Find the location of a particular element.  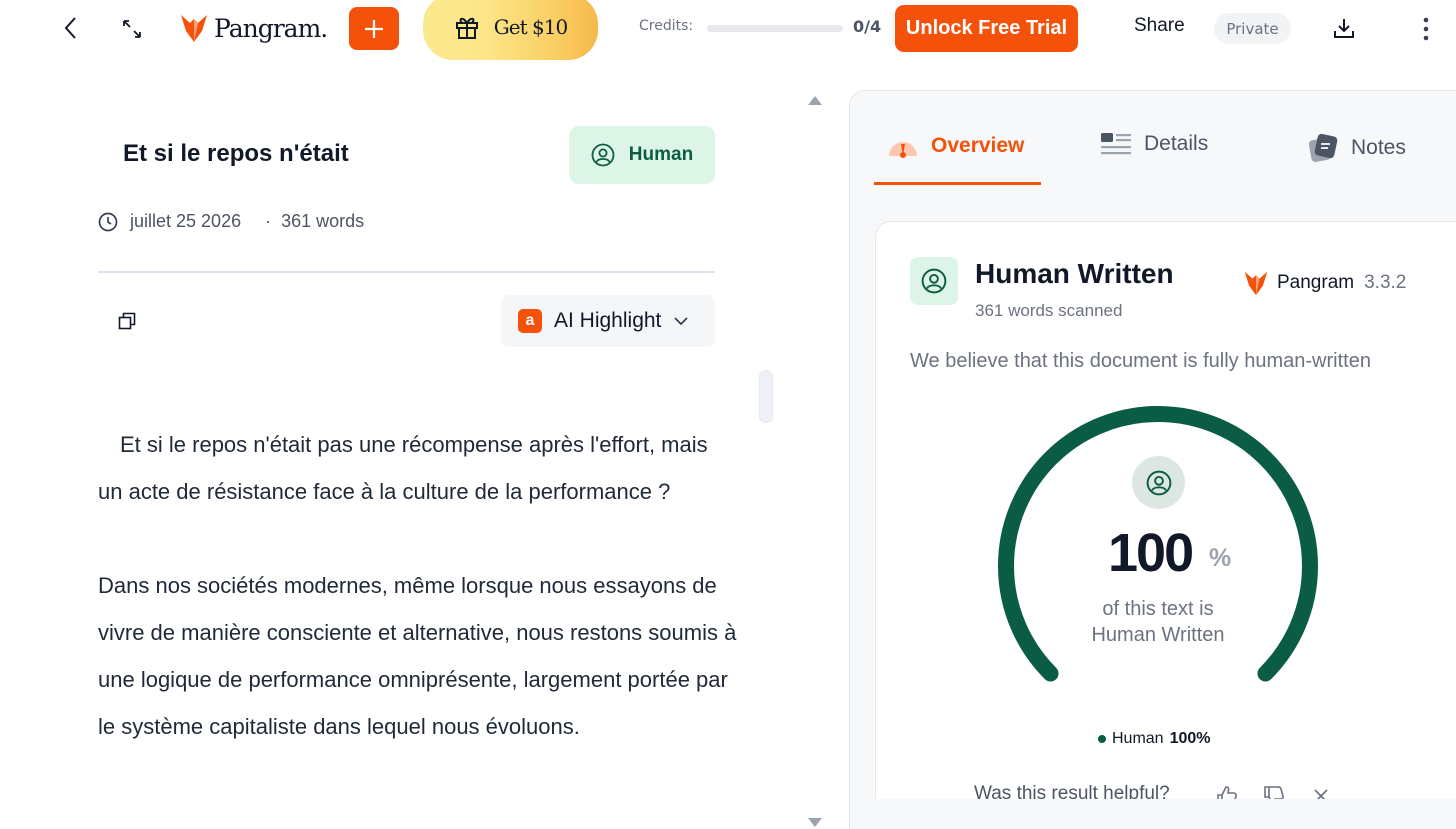

download-icon is located at coordinates (1344, 28).